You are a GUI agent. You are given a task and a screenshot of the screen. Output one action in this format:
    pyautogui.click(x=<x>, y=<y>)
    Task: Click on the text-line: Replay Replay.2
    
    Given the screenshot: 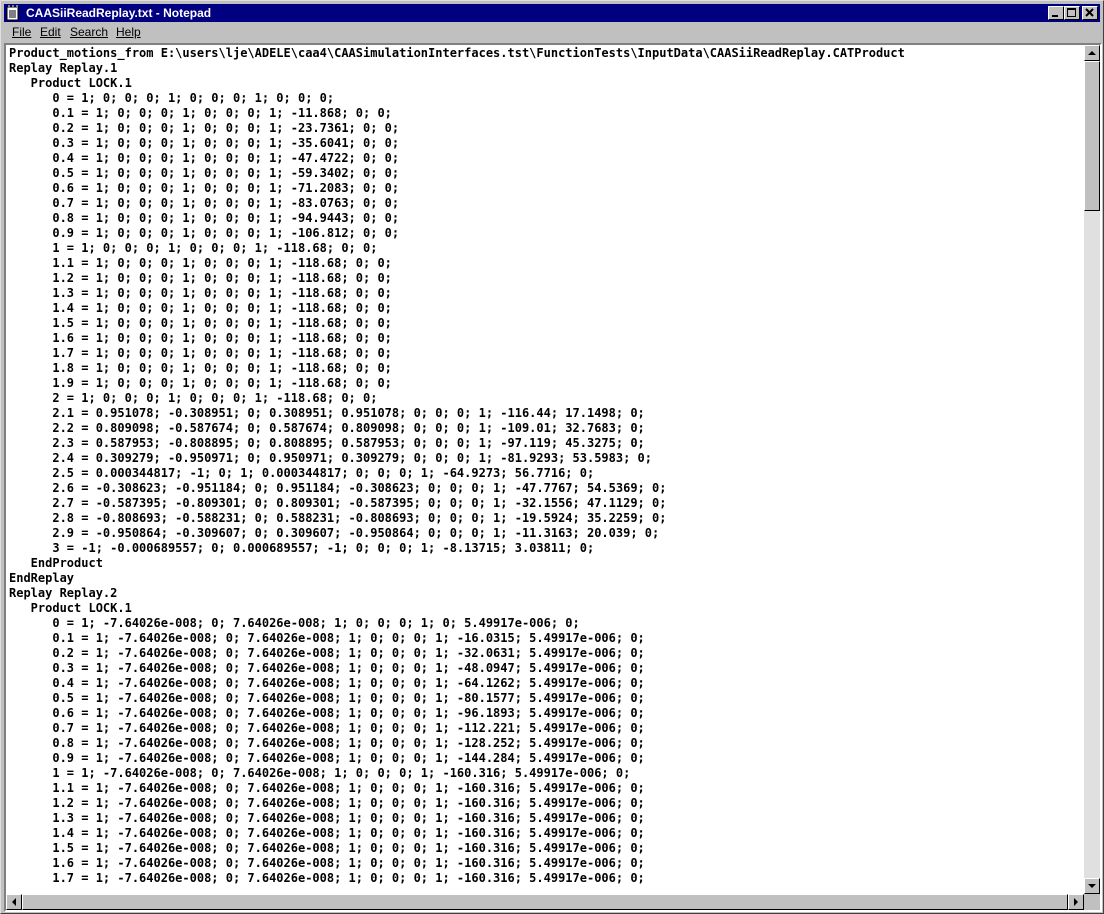 What is the action you would take?
    pyautogui.click(x=63, y=593)
    